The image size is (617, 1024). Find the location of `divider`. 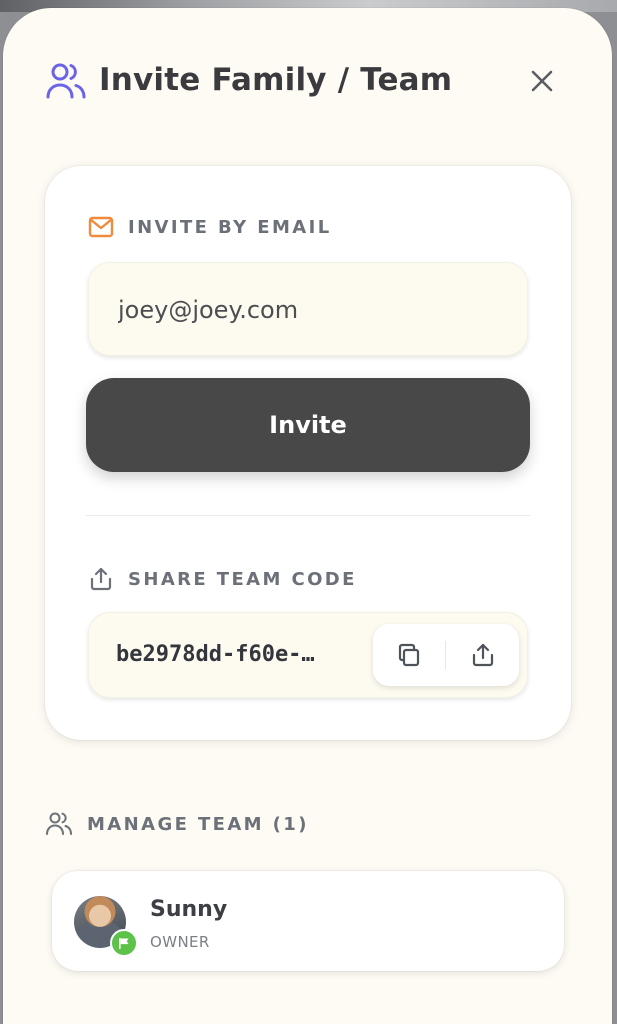

divider is located at coordinates (308, 515).